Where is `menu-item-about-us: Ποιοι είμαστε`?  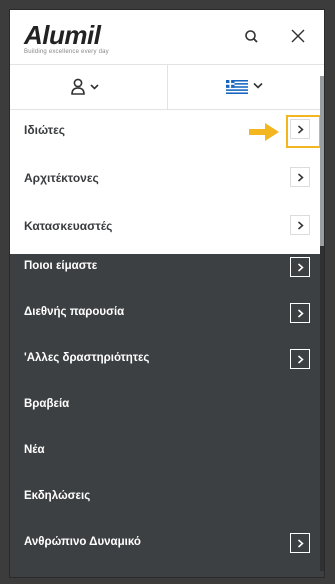
menu-item-about-us: Ποιοι είμαστε is located at coordinates (167, 269).